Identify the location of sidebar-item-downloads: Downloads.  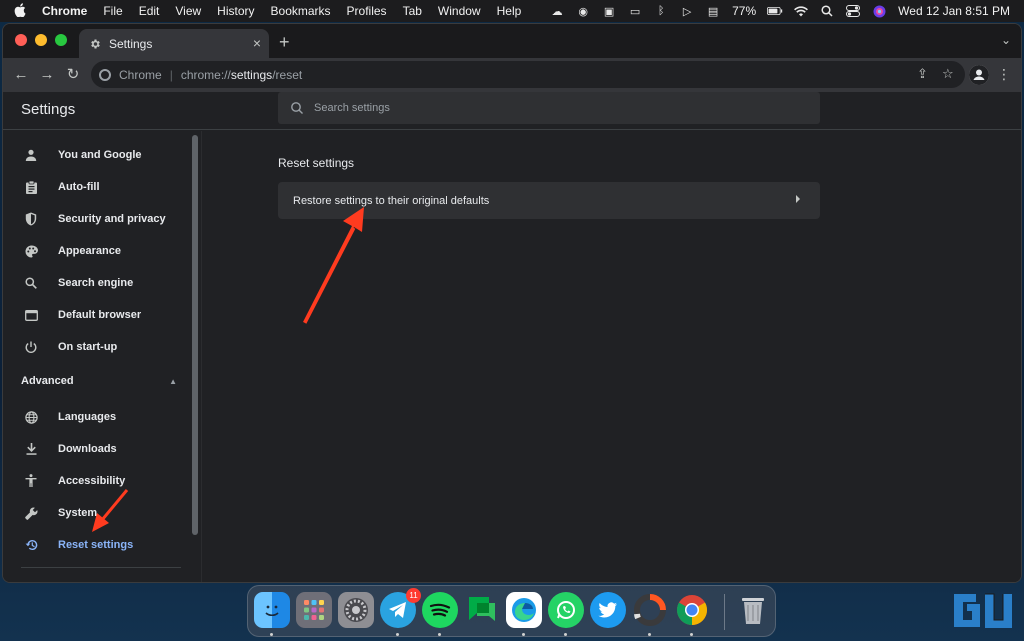
(97, 449).